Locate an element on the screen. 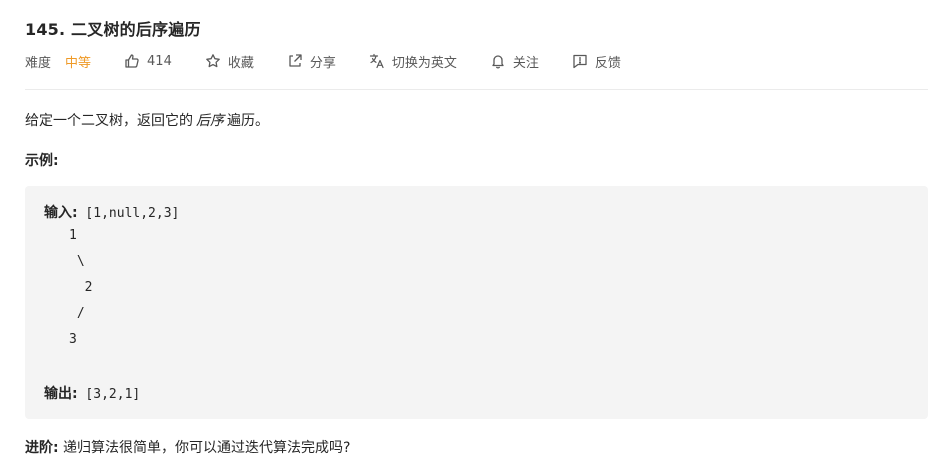 This screenshot has height=470, width=947. feedback-icon is located at coordinates (580, 61).